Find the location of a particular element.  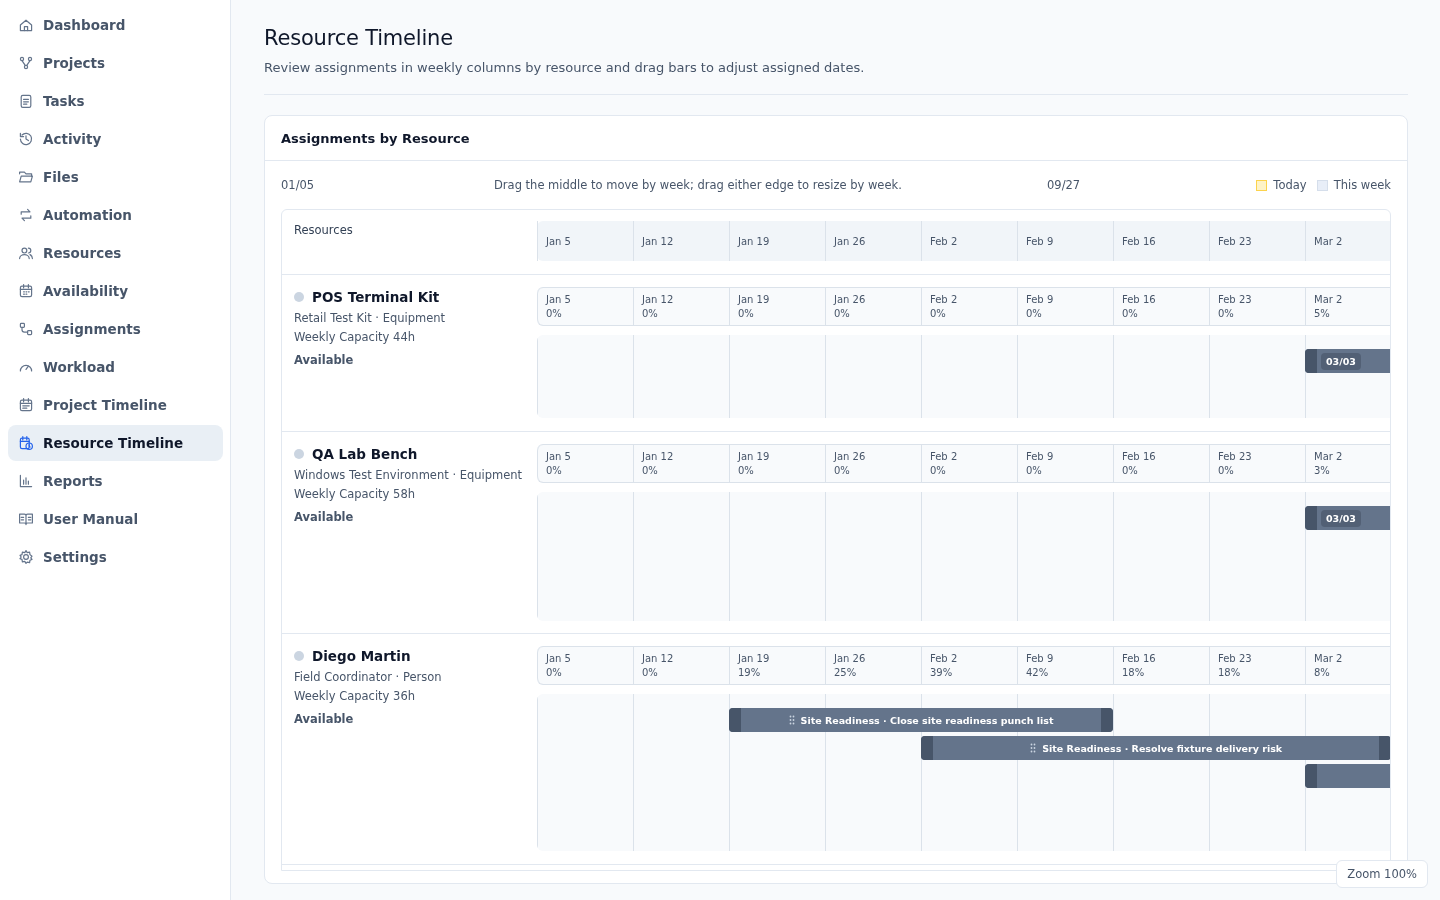

sidebar-item: Dashboard is located at coordinates (115, 25).